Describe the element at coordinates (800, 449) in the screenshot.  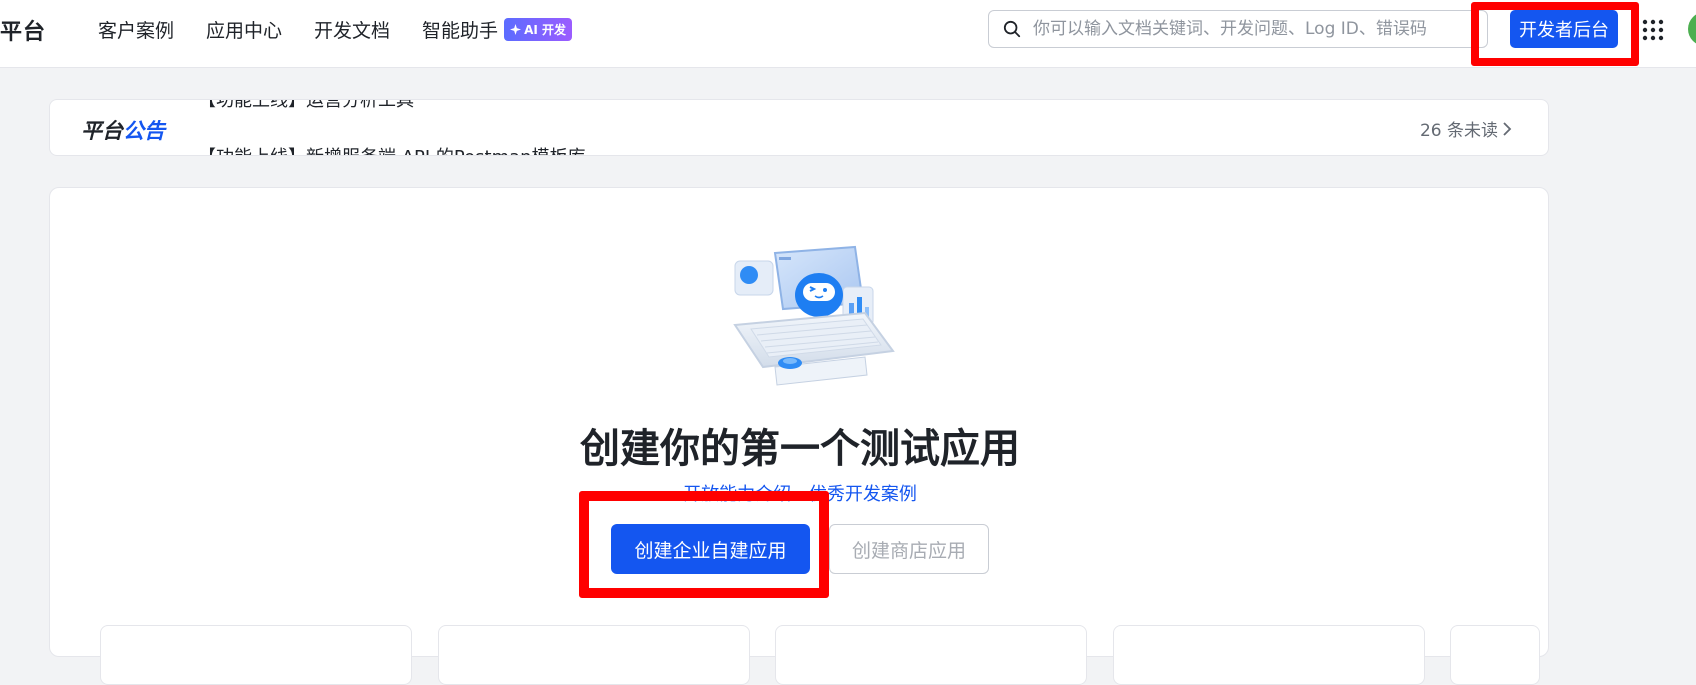
I see `page-headline: 创建你的第一个测试应用` at that location.